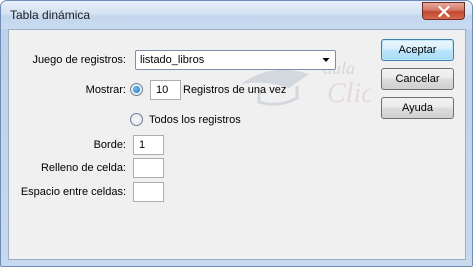 Image resolution: width=473 pixels, height=267 pixels. I want to click on border-value: 1, so click(142, 145).